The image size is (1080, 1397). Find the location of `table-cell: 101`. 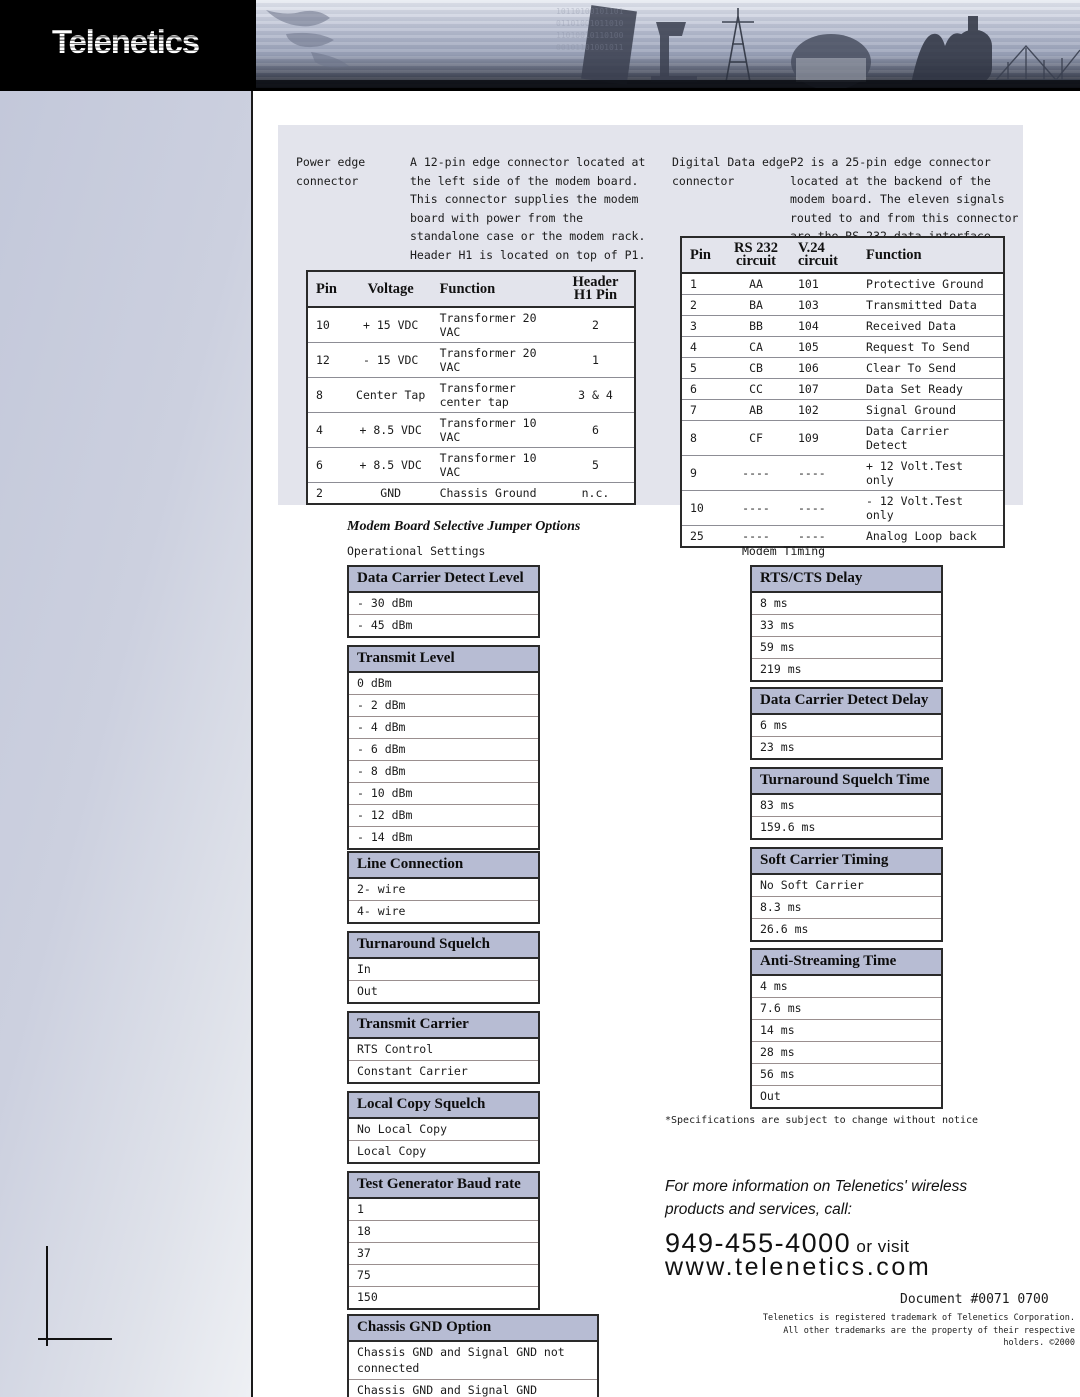

table-cell: 101 is located at coordinates (824, 284).